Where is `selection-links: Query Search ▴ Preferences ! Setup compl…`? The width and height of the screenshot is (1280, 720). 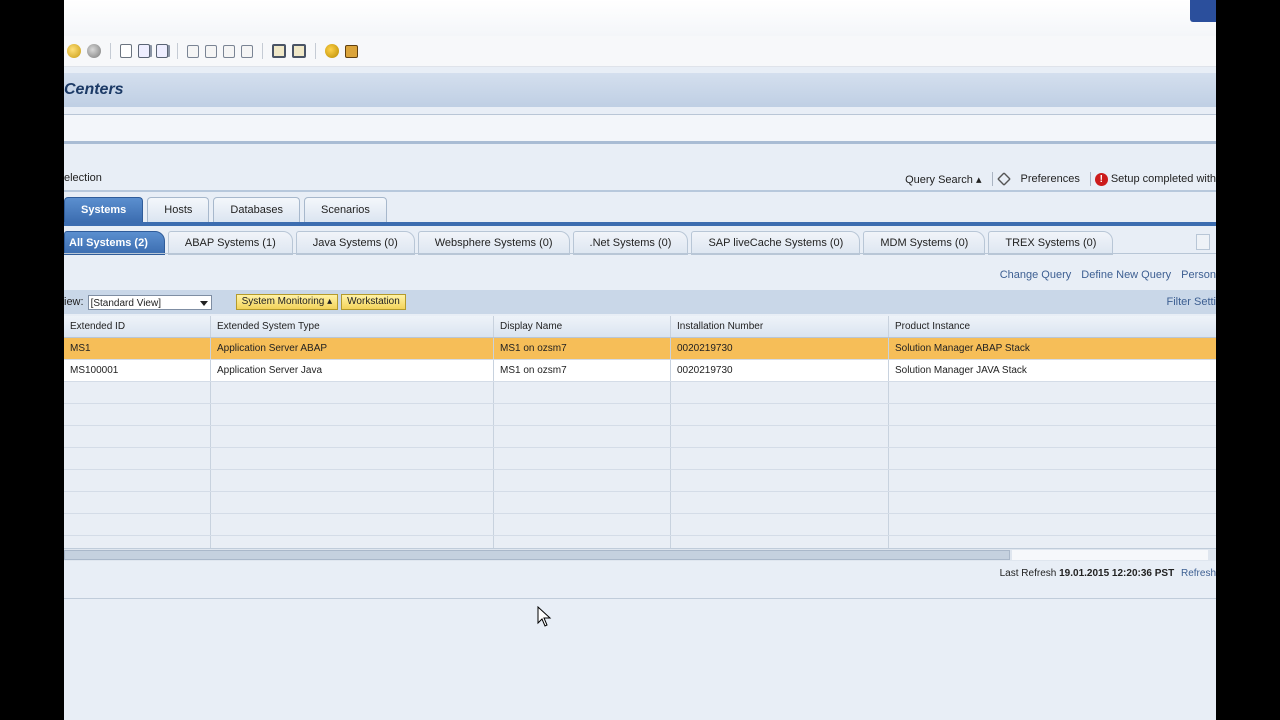 selection-links: Query Search ▴ Preferences ! Setup compl… is located at coordinates (1056, 179).